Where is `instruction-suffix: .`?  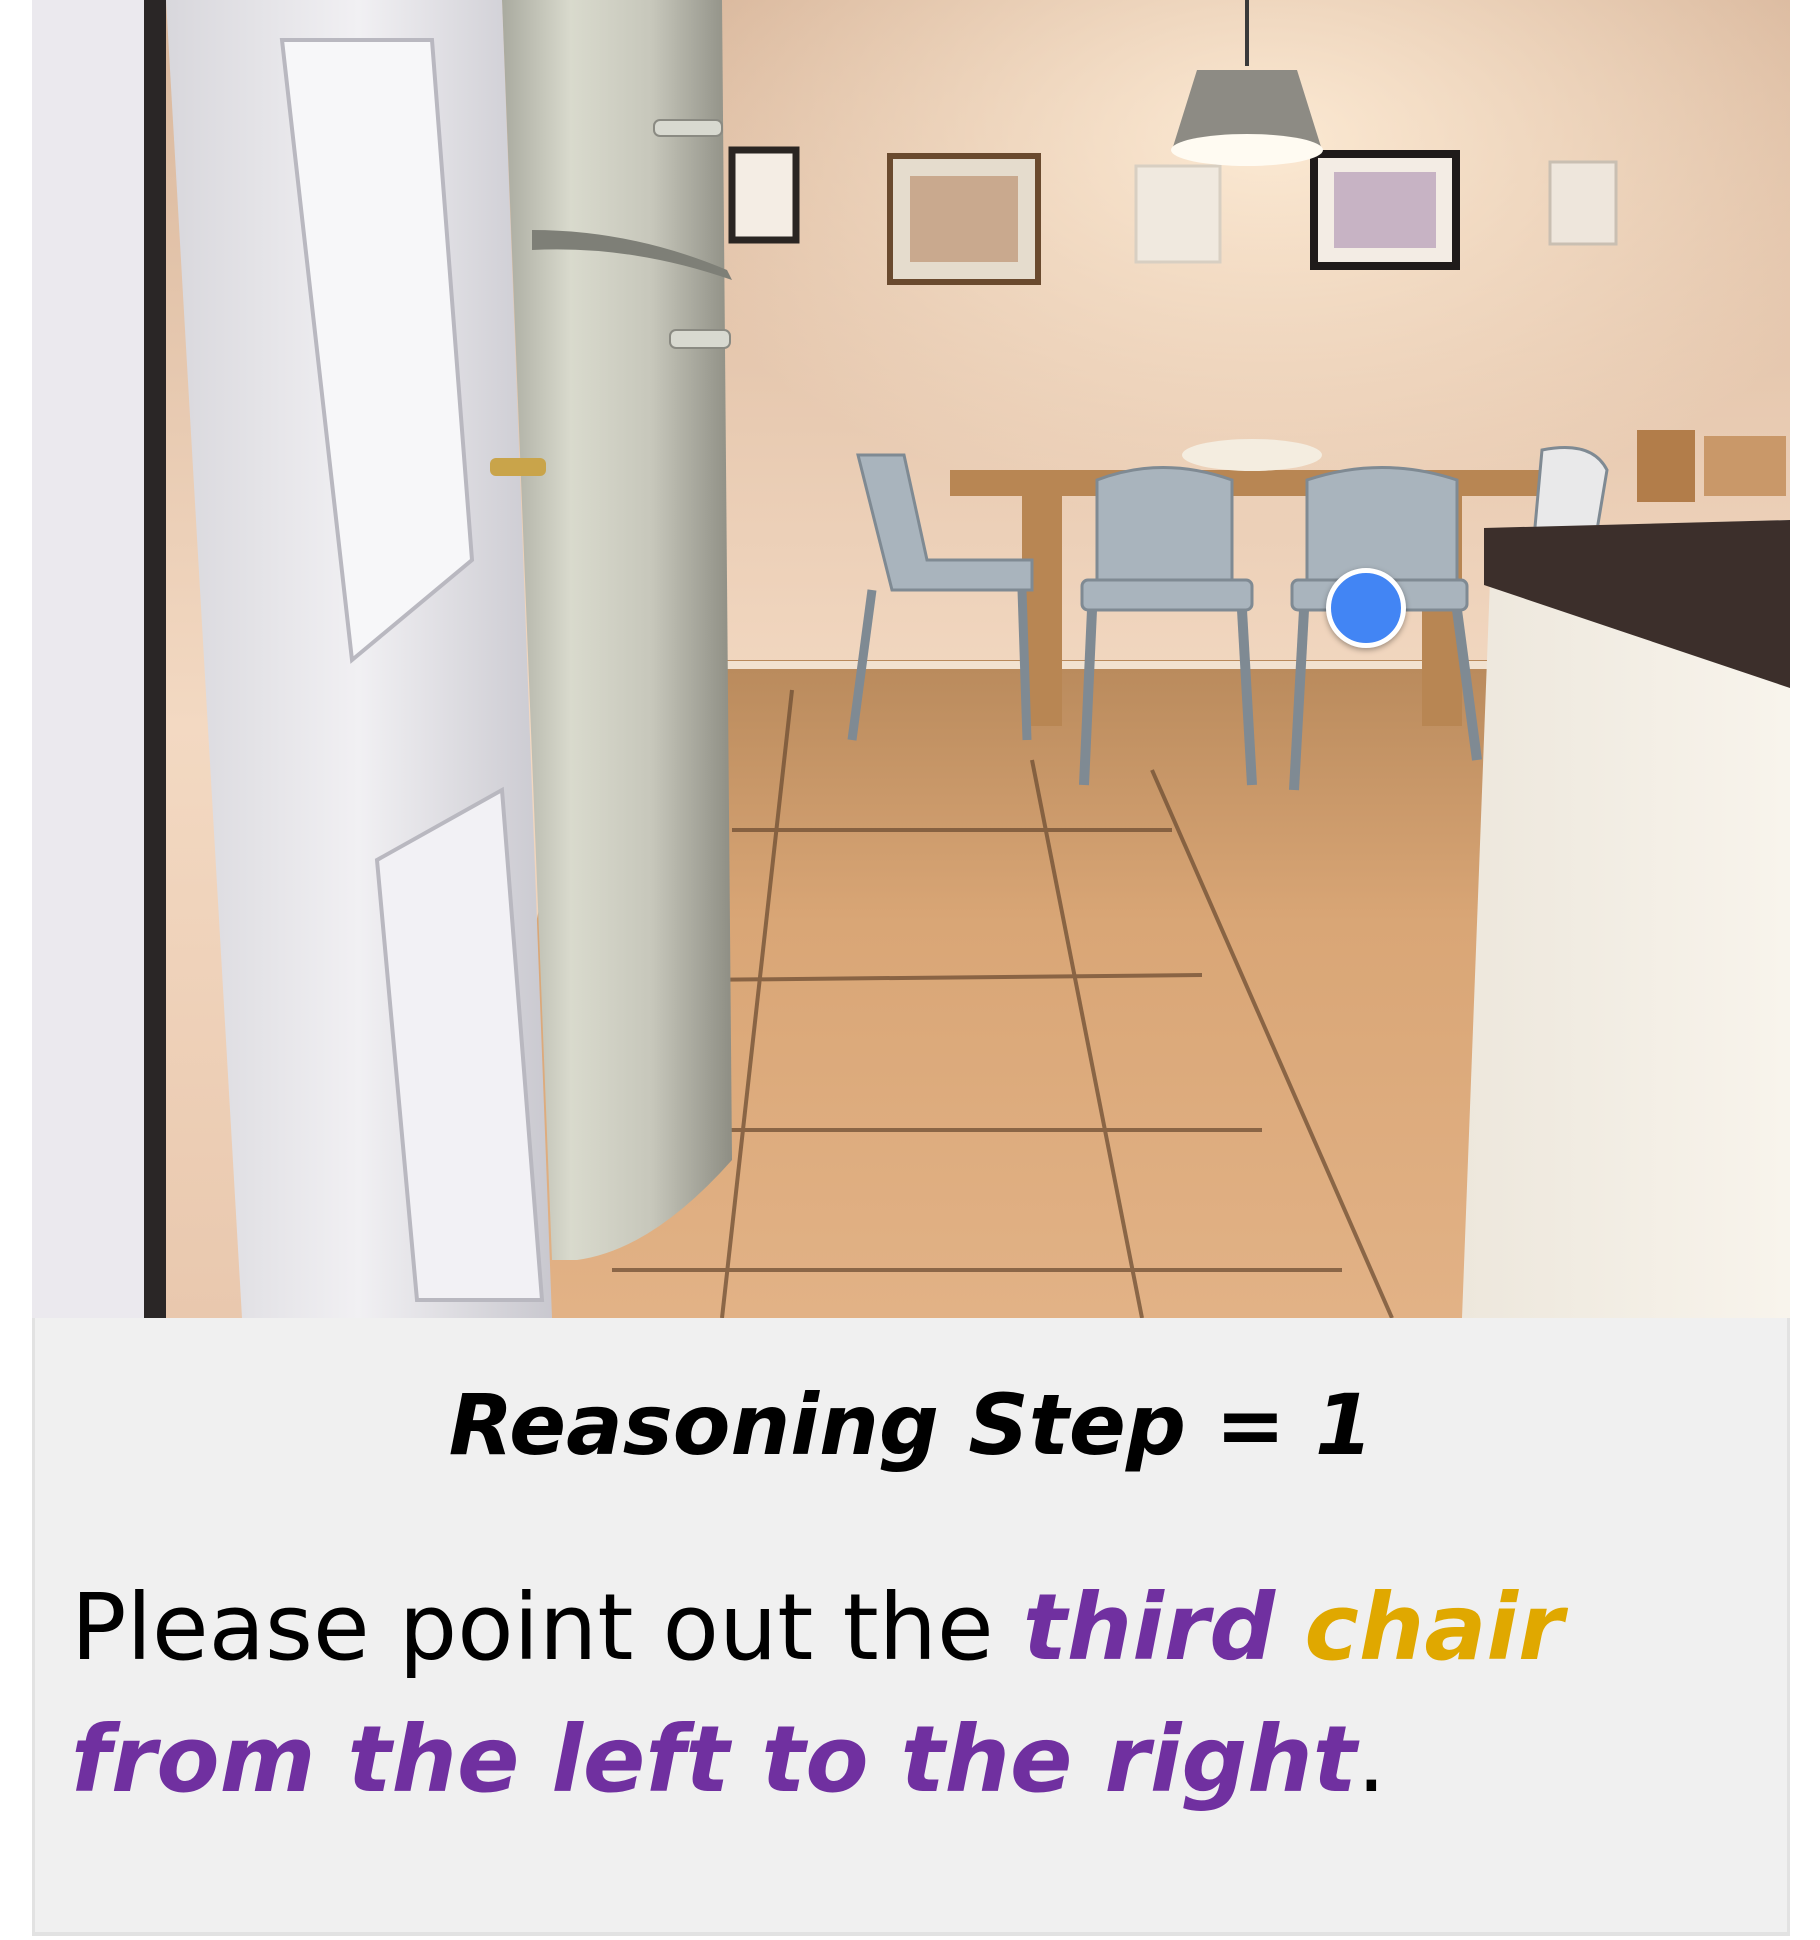 instruction-suffix: . is located at coordinates (1371, 1759).